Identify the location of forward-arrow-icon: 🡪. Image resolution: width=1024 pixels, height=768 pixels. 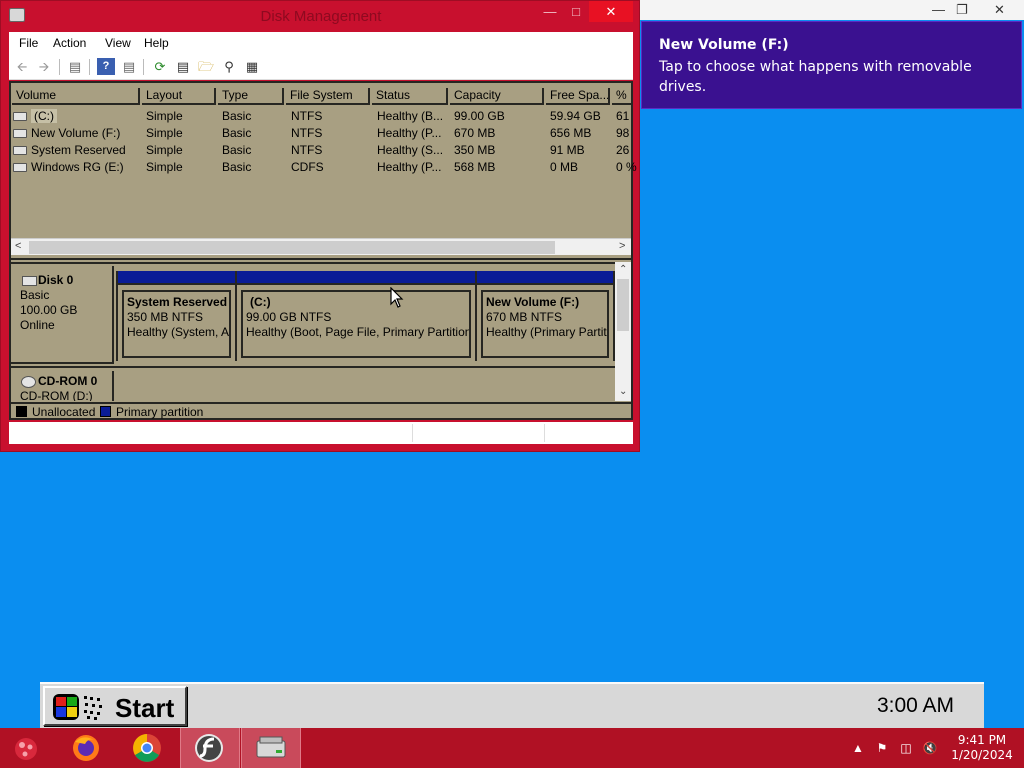
(44, 66).